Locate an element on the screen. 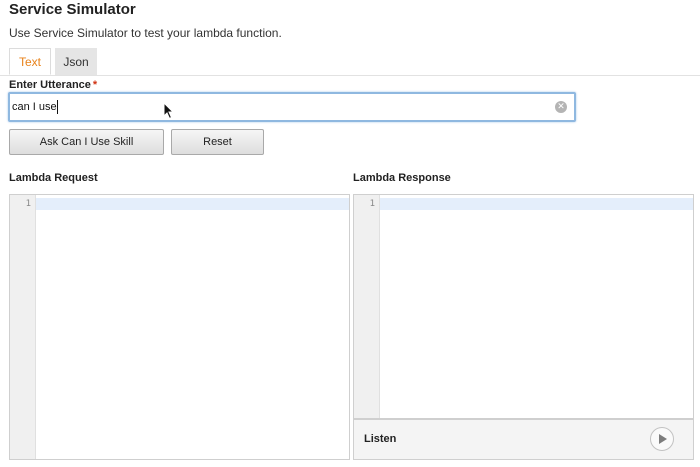 This screenshot has height=467, width=700. page-title: Service Simulator is located at coordinates (72, 9).